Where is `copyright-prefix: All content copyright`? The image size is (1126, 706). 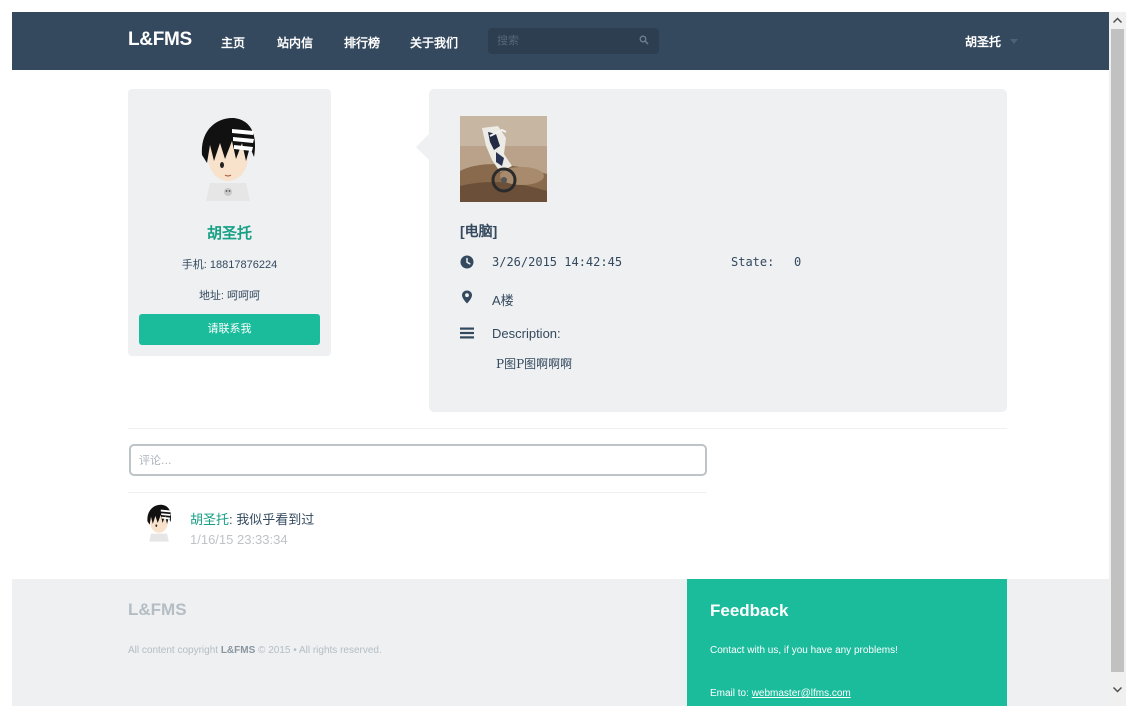 copyright-prefix: All content copyright is located at coordinates (174, 650).